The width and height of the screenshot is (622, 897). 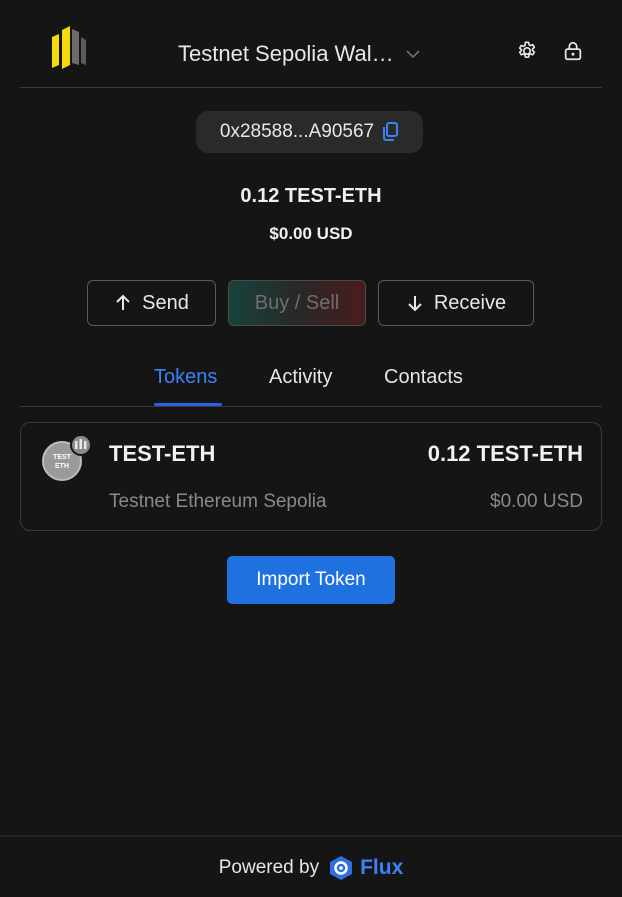 I want to click on token-symbol: TEST-ETH, so click(x=162, y=453).